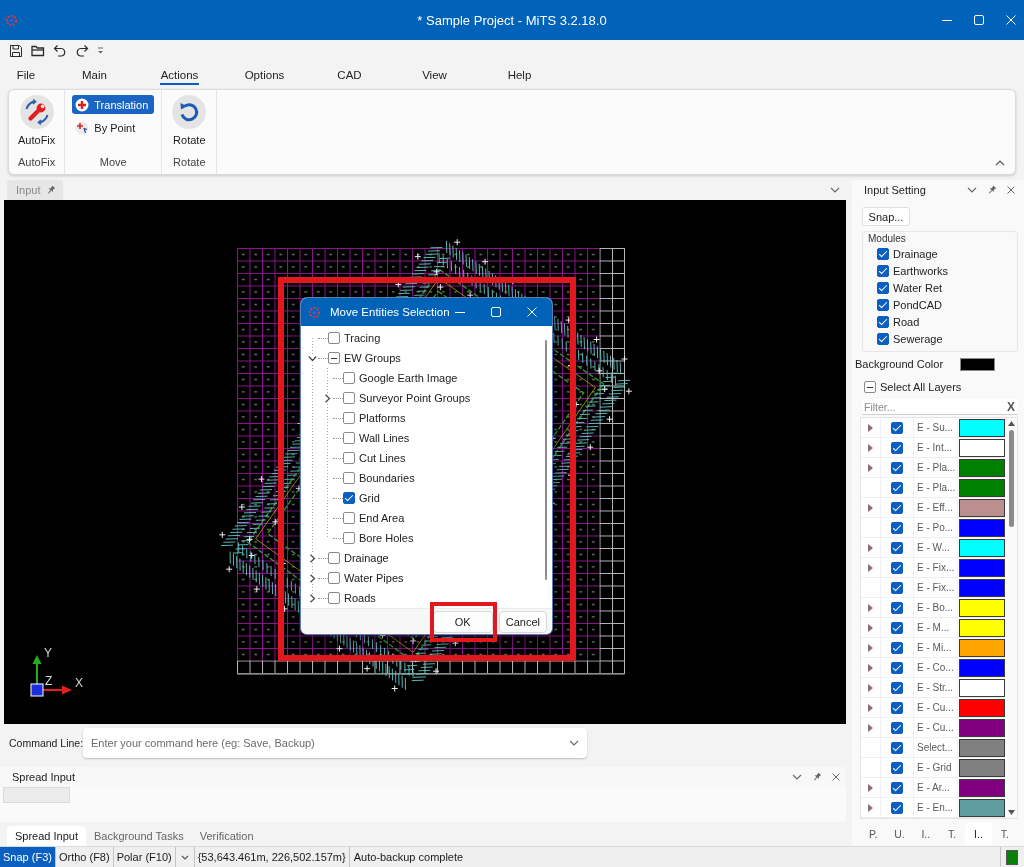  I want to click on ribbon-button: Translation, so click(113, 104).